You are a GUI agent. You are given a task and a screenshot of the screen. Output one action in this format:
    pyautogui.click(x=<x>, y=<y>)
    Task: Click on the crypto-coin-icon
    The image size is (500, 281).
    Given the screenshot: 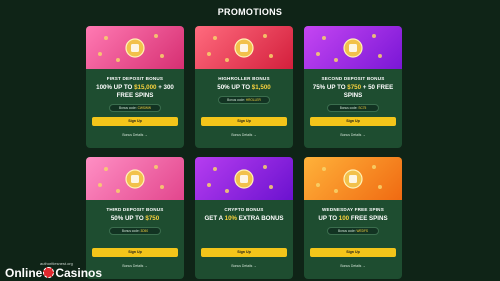 What is the action you would take?
    pyautogui.click(x=244, y=178)
    